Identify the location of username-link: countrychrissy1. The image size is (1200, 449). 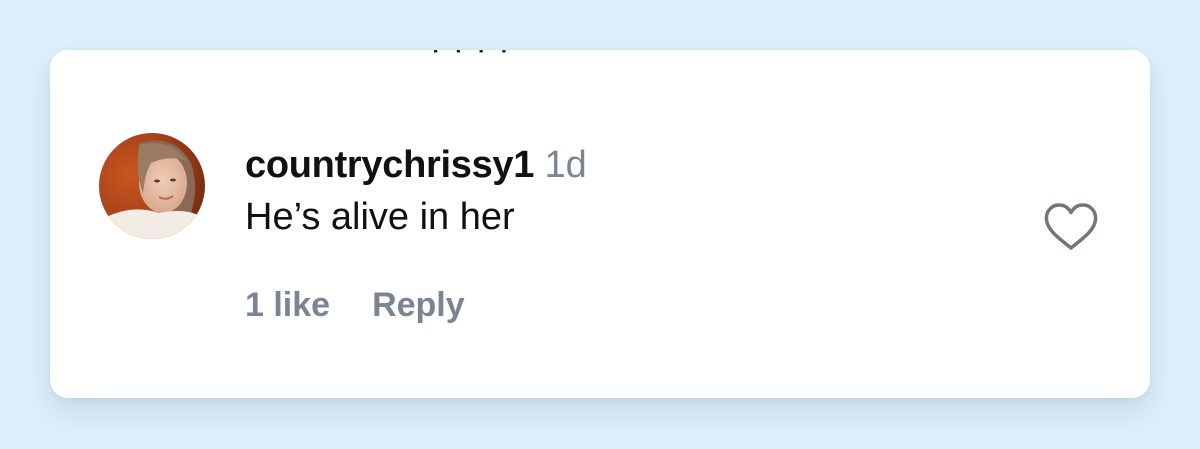
(389, 165).